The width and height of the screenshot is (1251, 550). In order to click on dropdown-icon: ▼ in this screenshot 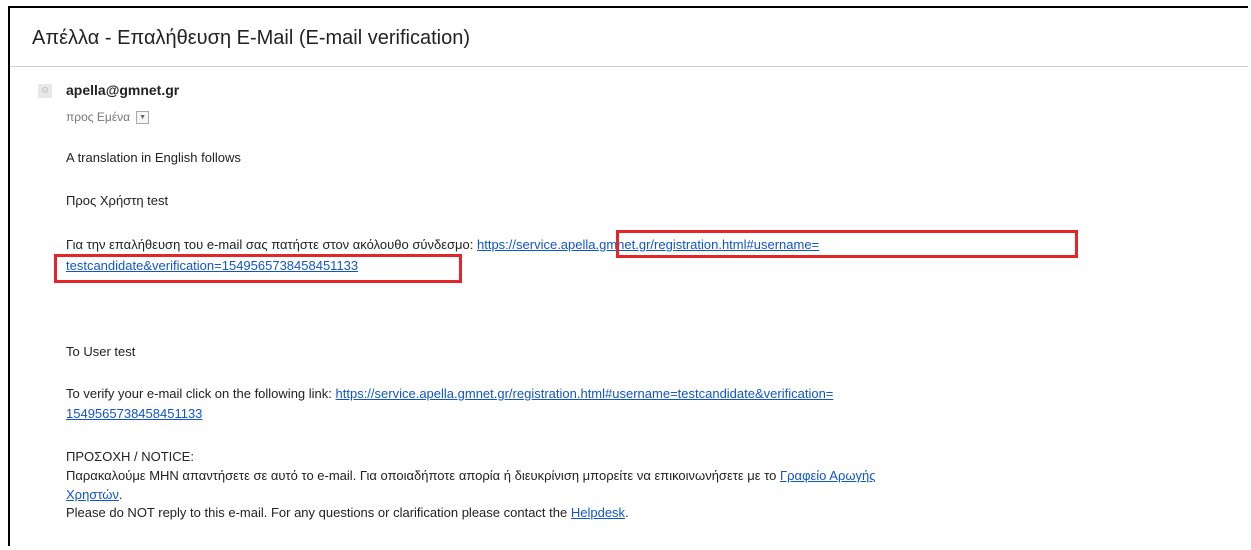, I will do `click(143, 117)`.